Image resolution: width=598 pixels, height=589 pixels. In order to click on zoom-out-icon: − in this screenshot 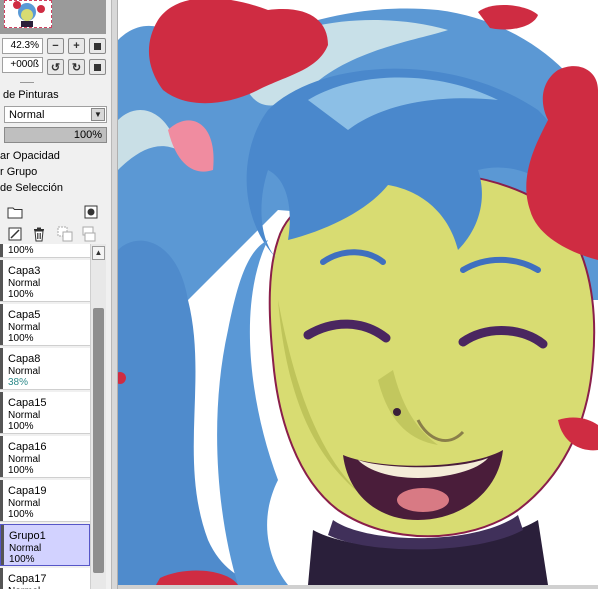, I will do `click(55, 46)`.